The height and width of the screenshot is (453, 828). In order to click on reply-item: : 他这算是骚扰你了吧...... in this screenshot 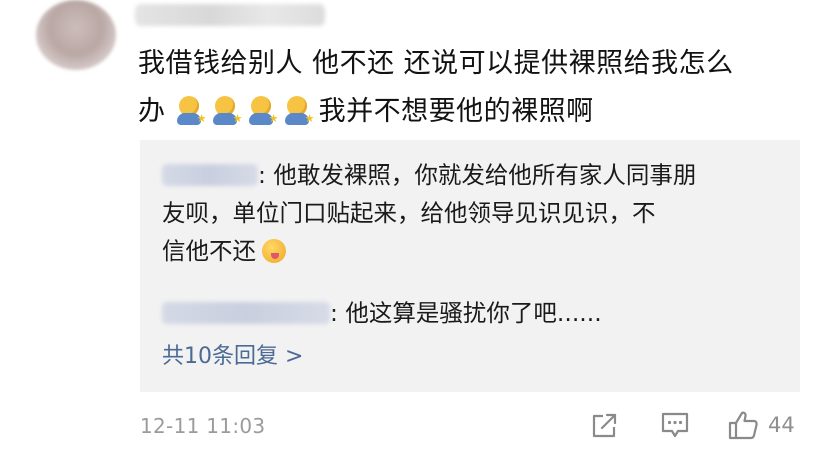, I will do `click(472, 313)`.